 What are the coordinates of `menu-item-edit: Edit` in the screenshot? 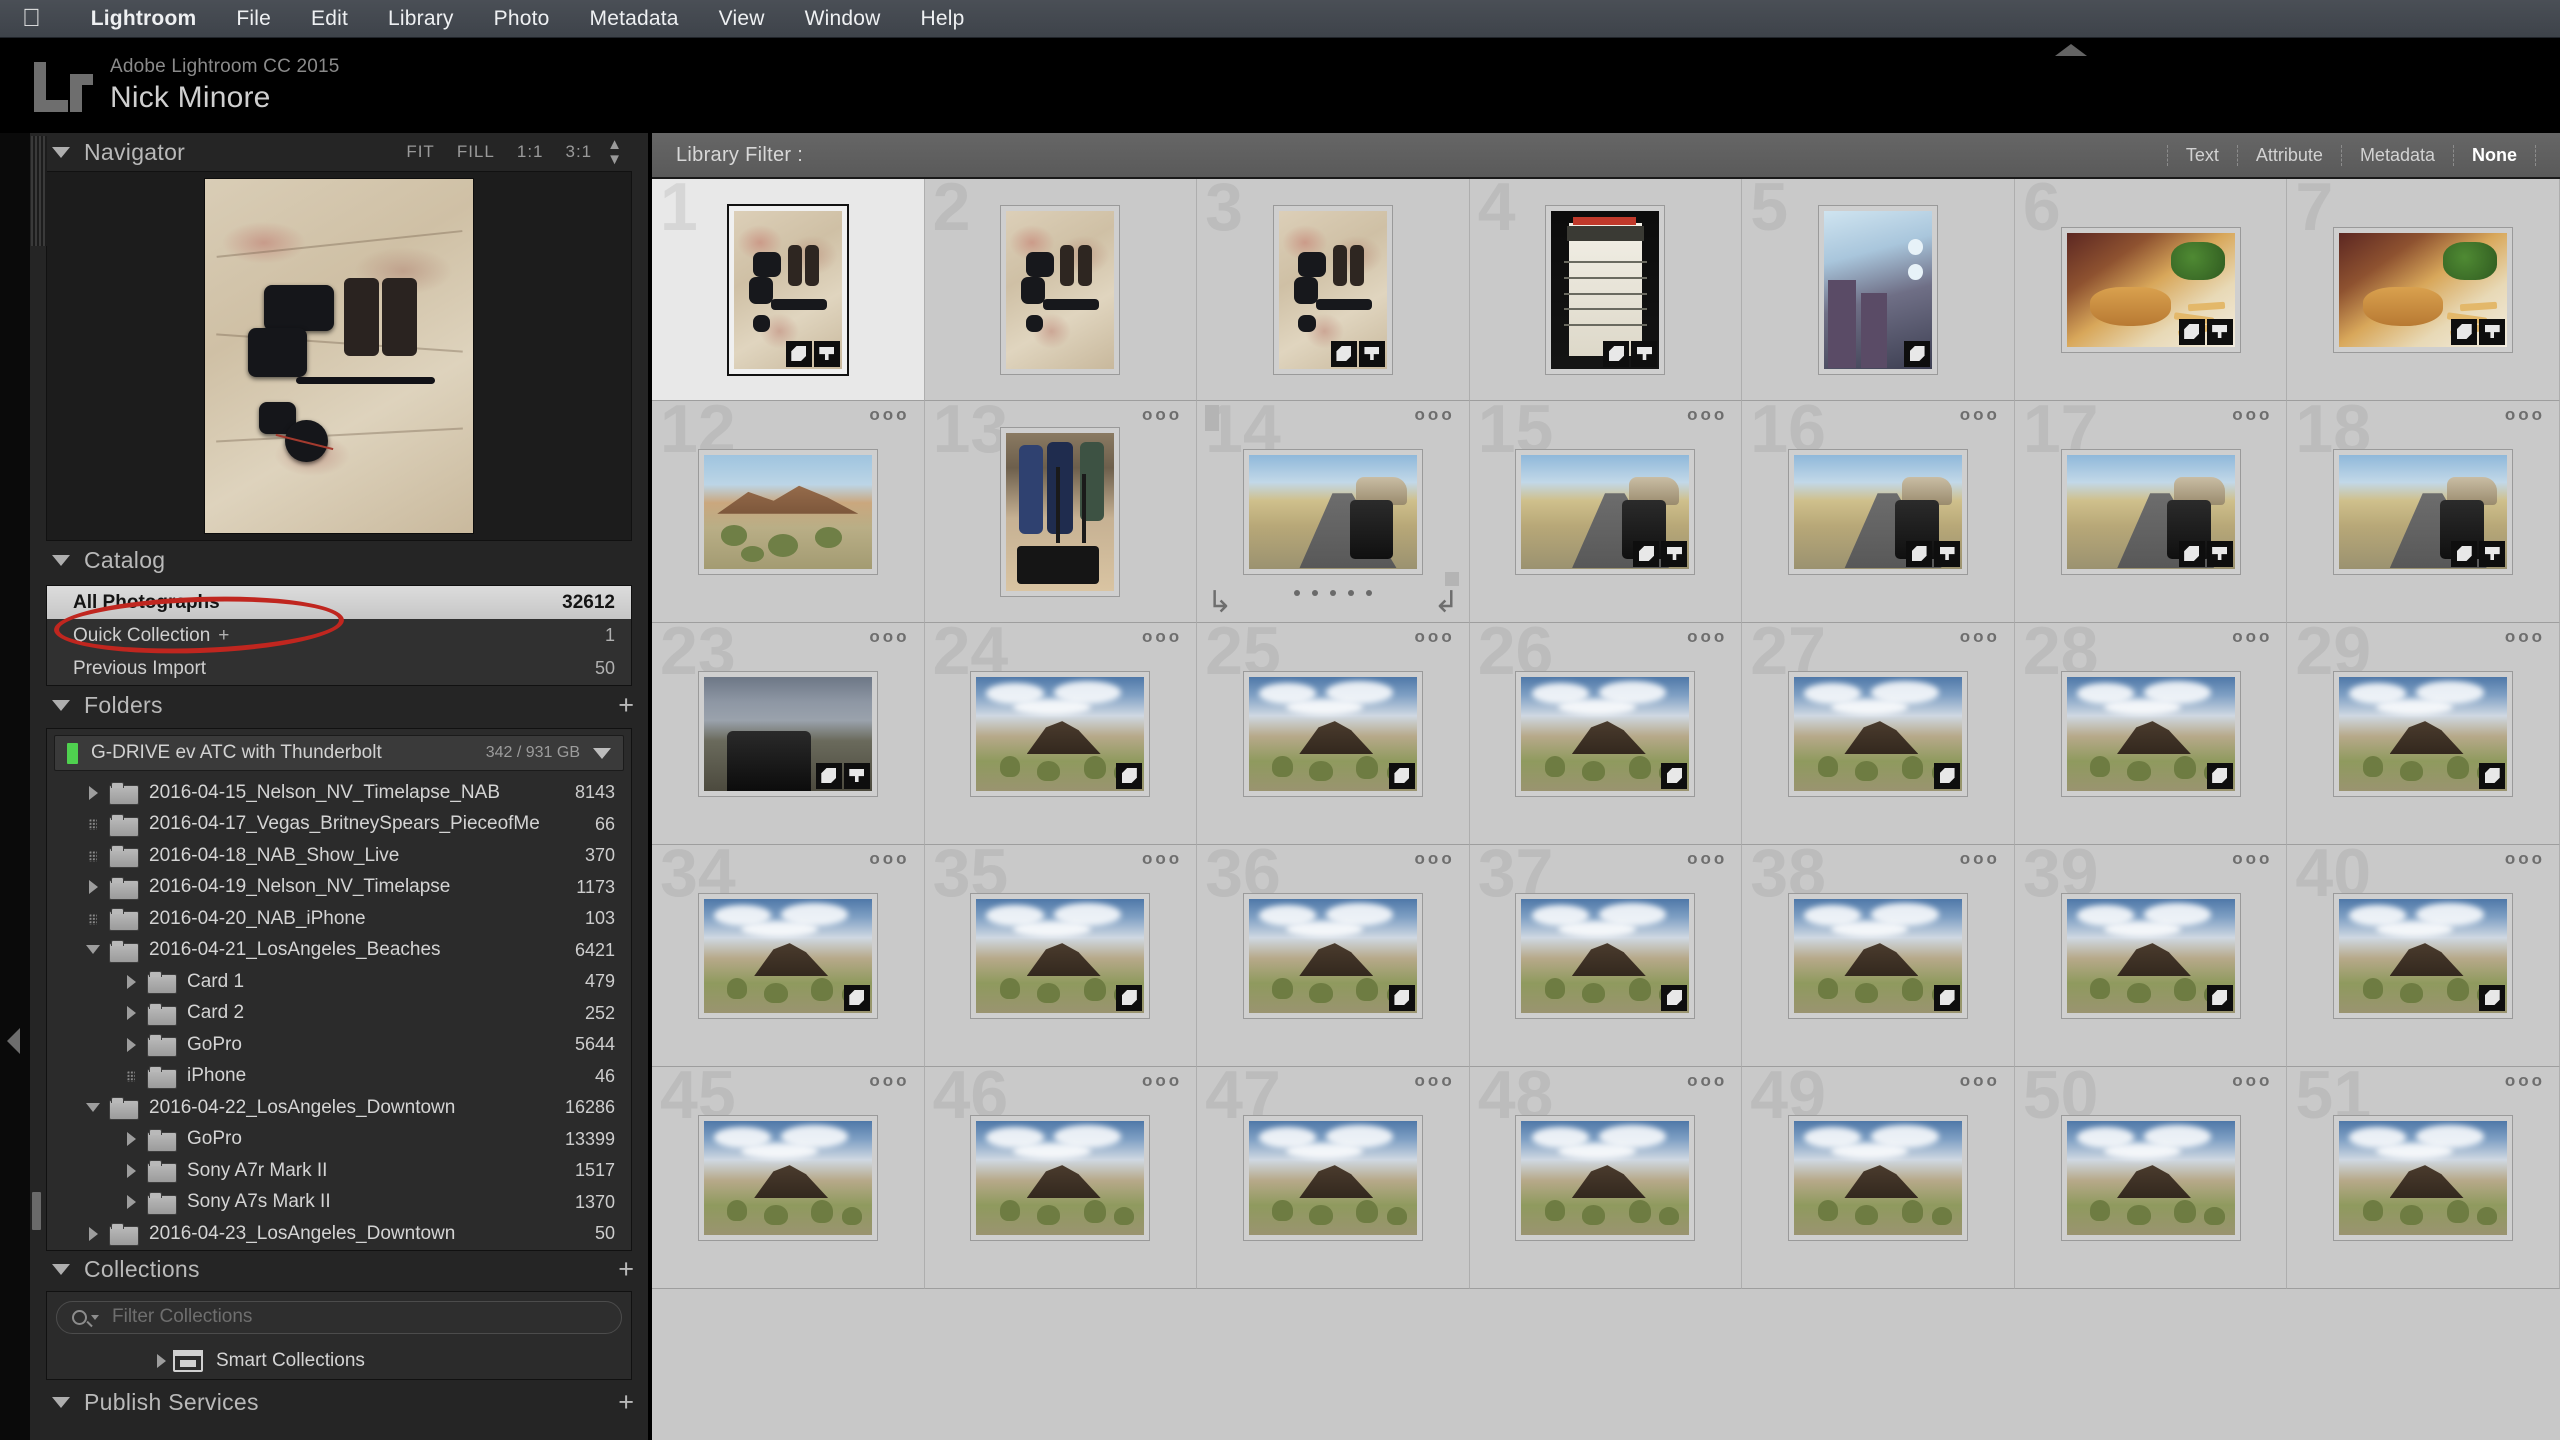 It's located at (329, 19).